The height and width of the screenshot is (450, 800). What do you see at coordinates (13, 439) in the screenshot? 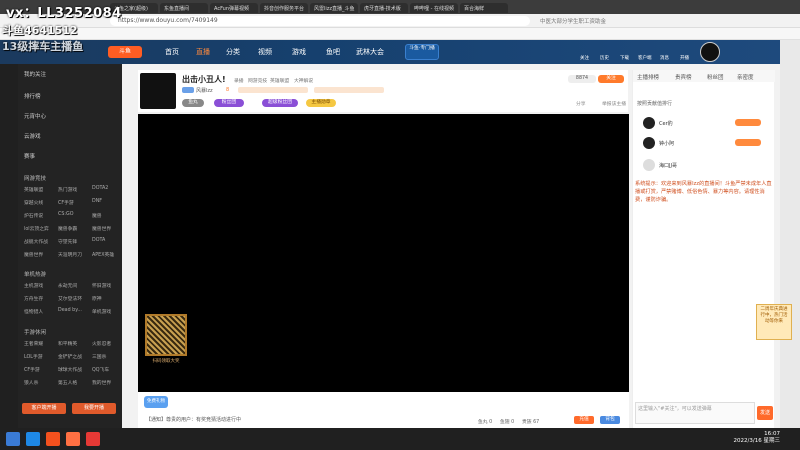
I see `windows-start-icon` at bounding box center [13, 439].